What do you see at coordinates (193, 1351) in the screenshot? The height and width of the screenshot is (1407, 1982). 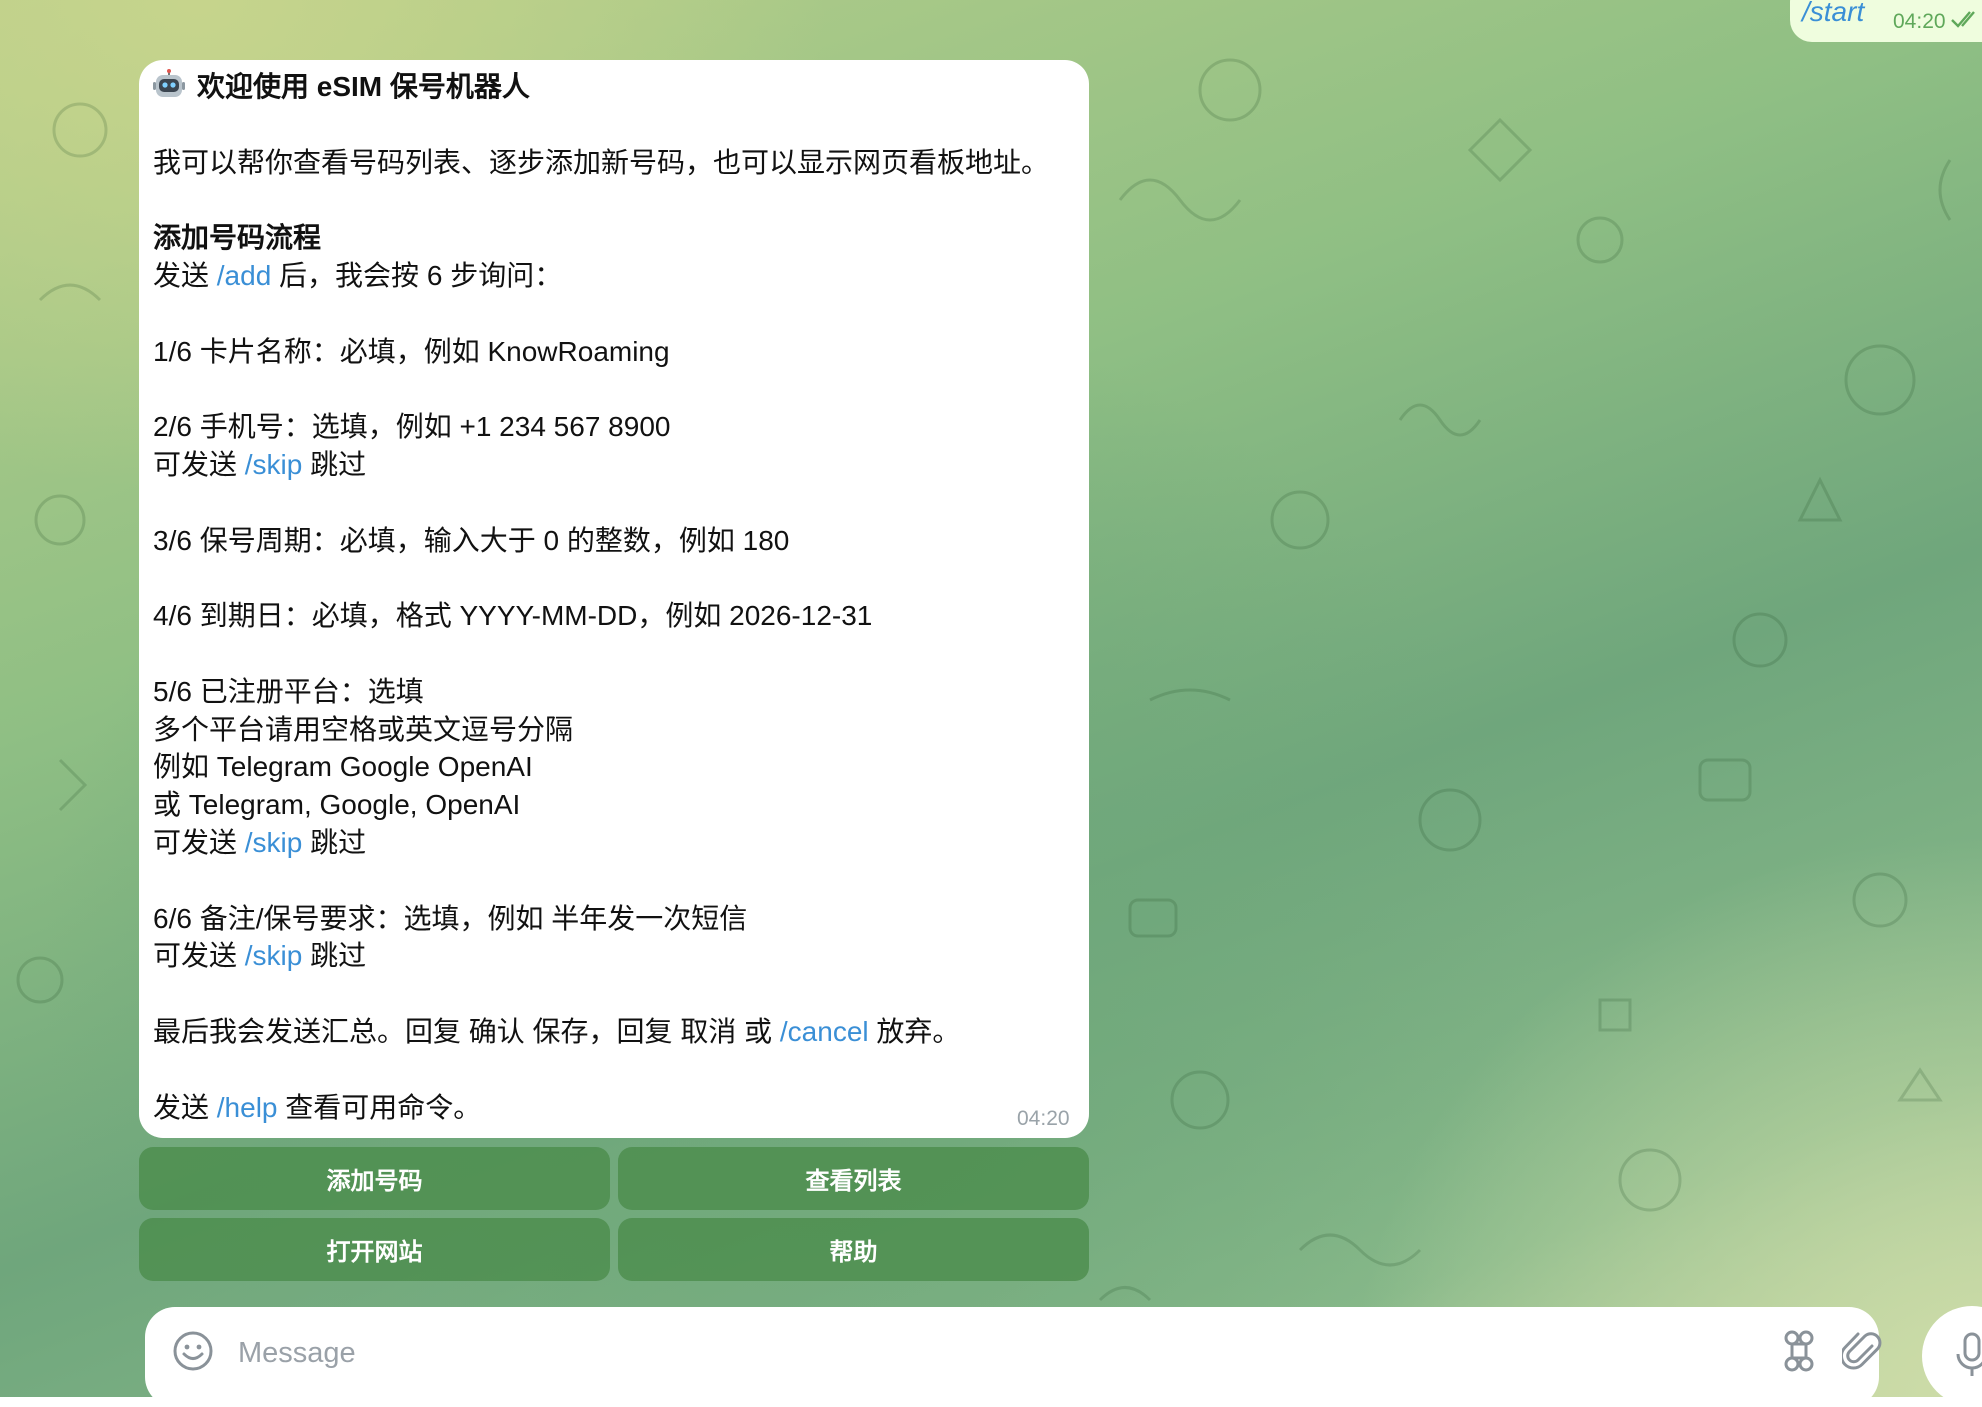 I see `emoji-smile-icon` at bounding box center [193, 1351].